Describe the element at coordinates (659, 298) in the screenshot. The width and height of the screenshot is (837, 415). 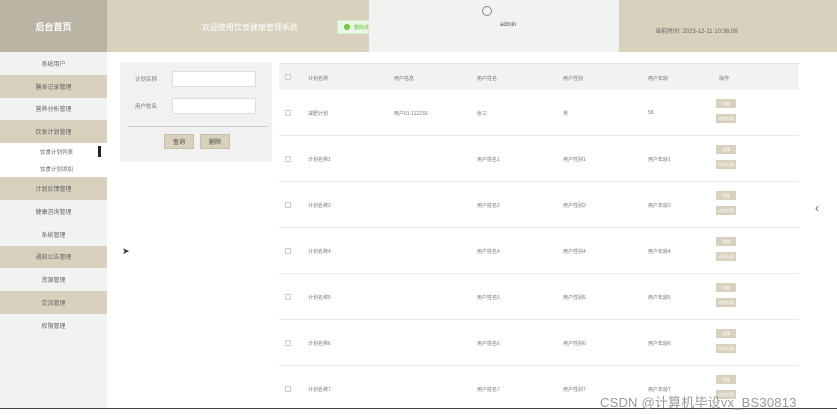
I see `user-age-cell: 用户年龄5` at that location.